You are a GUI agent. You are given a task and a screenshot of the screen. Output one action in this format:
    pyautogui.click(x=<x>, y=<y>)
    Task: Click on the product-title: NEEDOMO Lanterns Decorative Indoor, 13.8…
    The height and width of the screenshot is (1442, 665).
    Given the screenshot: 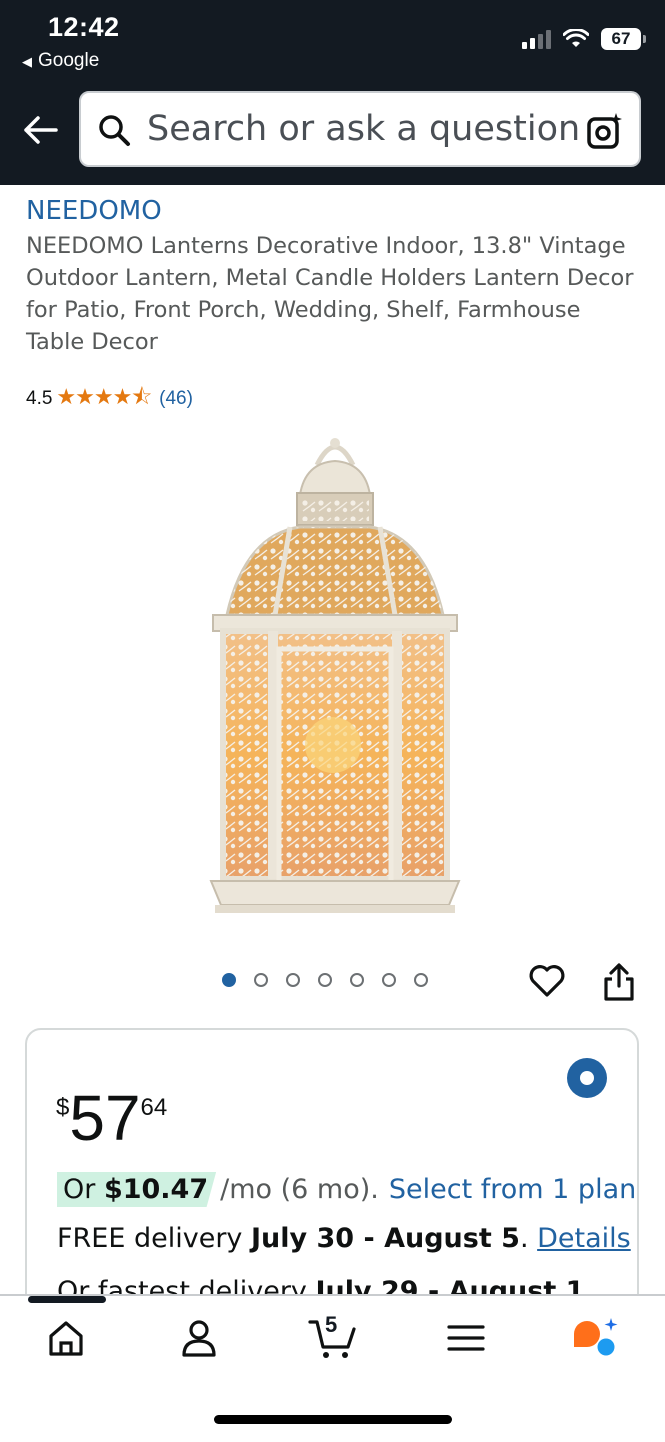 What is the action you would take?
    pyautogui.click(x=330, y=294)
    